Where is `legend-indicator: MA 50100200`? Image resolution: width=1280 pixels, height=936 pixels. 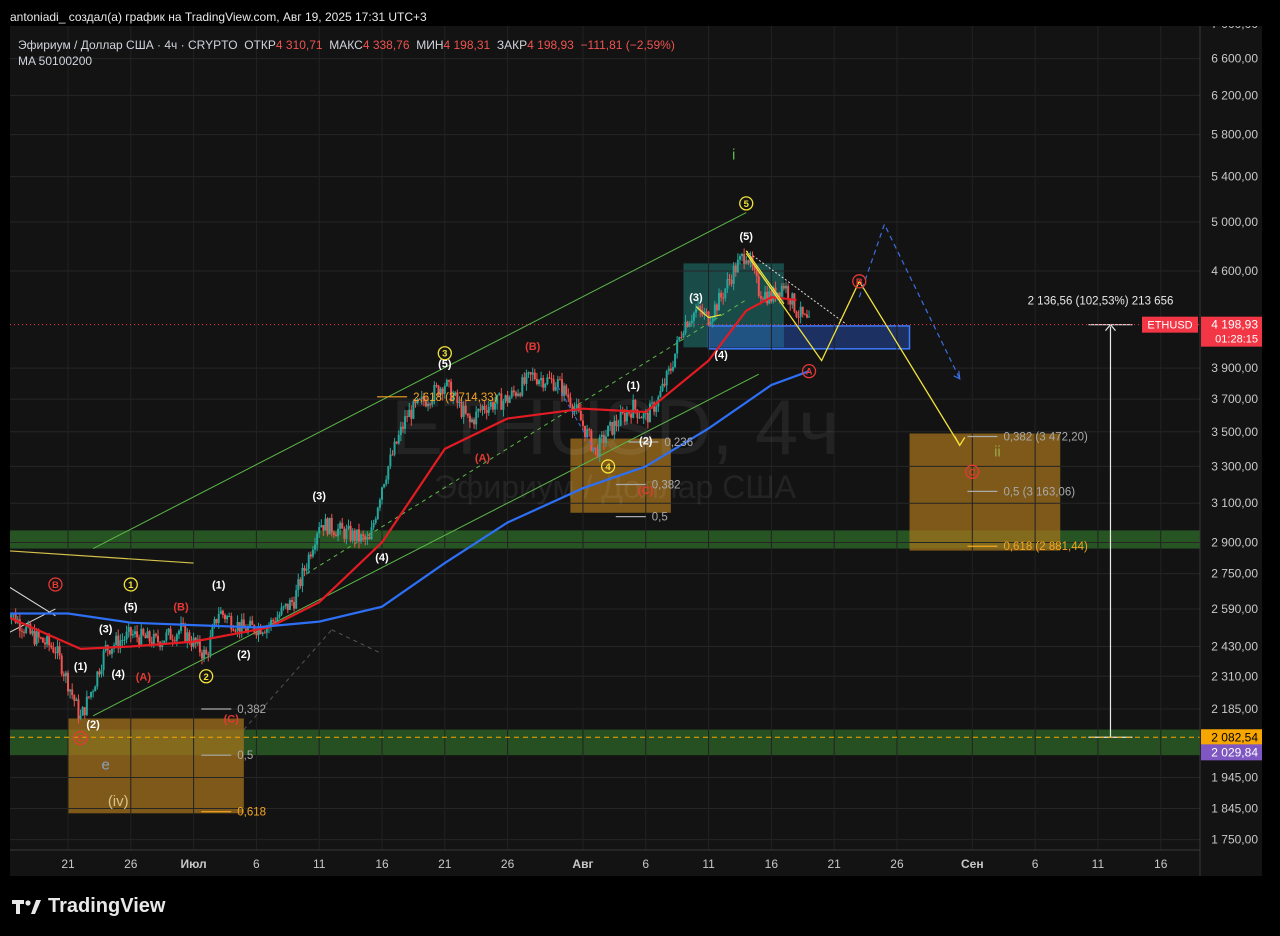 legend-indicator: MA 50100200 is located at coordinates (346, 61).